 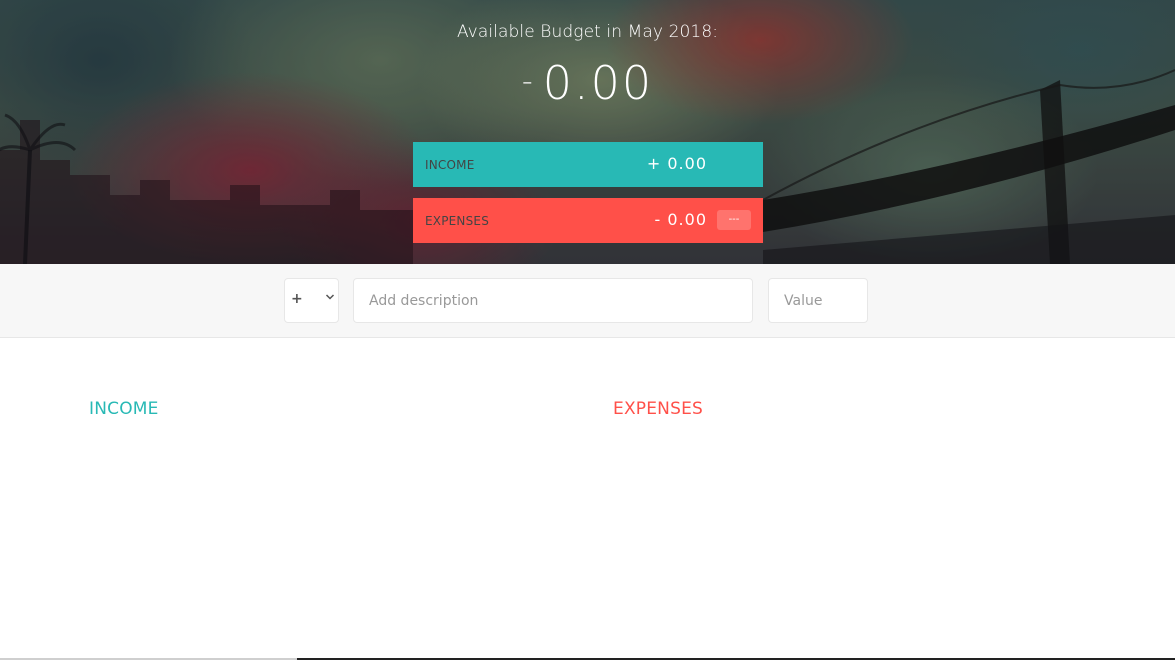 What do you see at coordinates (658, 409) in the screenshot?
I see `expenses-list-title: Expenses` at bounding box center [658, 409].